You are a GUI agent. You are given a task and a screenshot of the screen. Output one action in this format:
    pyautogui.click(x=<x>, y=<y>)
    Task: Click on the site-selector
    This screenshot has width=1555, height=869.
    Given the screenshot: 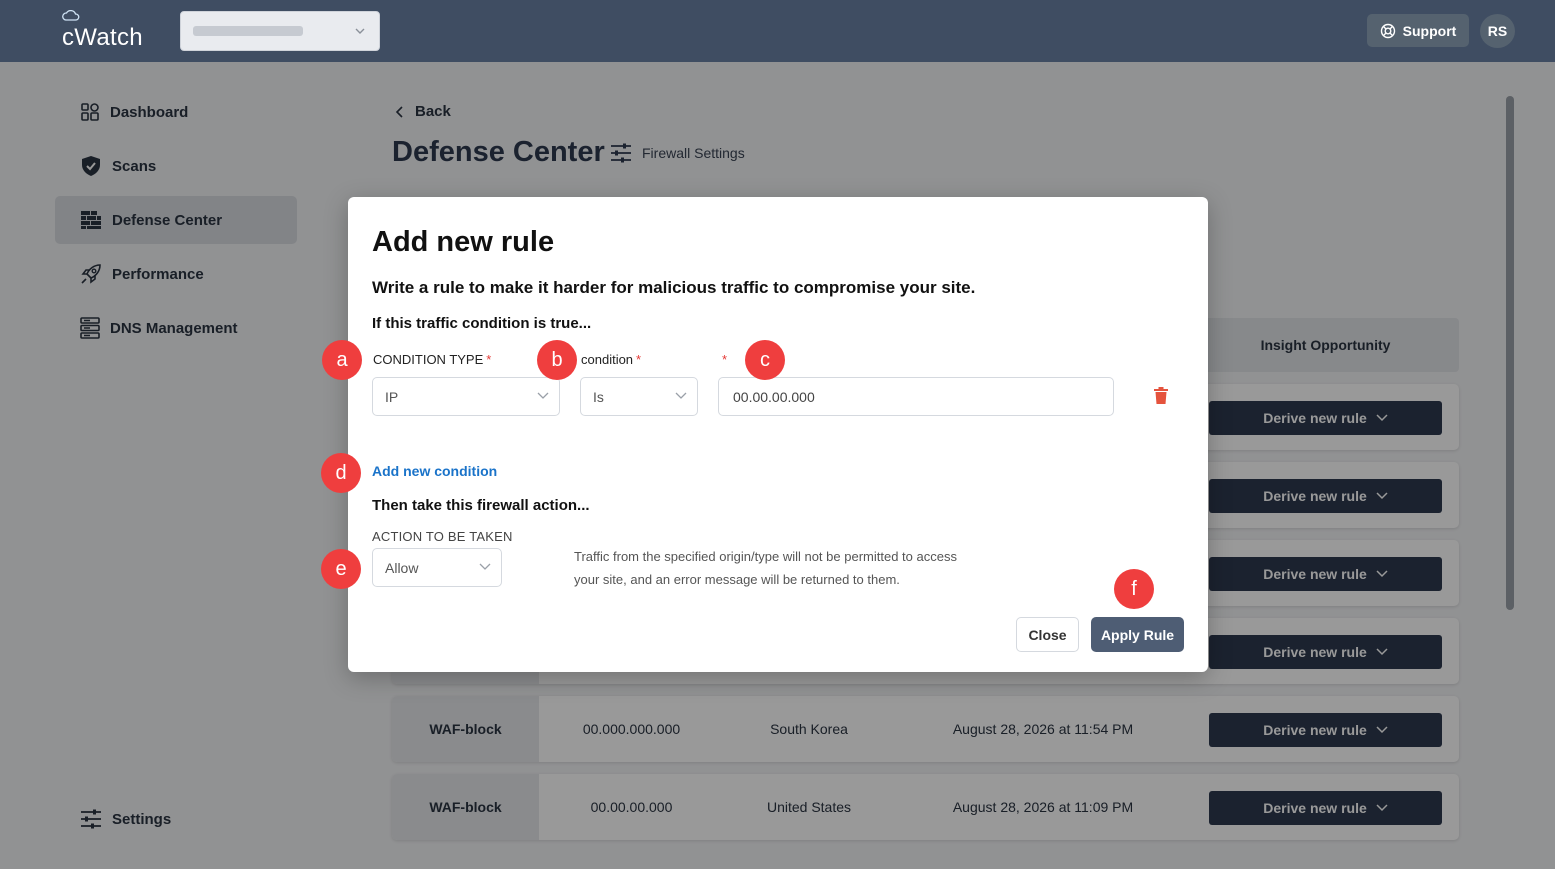 What is the action you would take?
    pyautogui.click(x=280, y=31)
    